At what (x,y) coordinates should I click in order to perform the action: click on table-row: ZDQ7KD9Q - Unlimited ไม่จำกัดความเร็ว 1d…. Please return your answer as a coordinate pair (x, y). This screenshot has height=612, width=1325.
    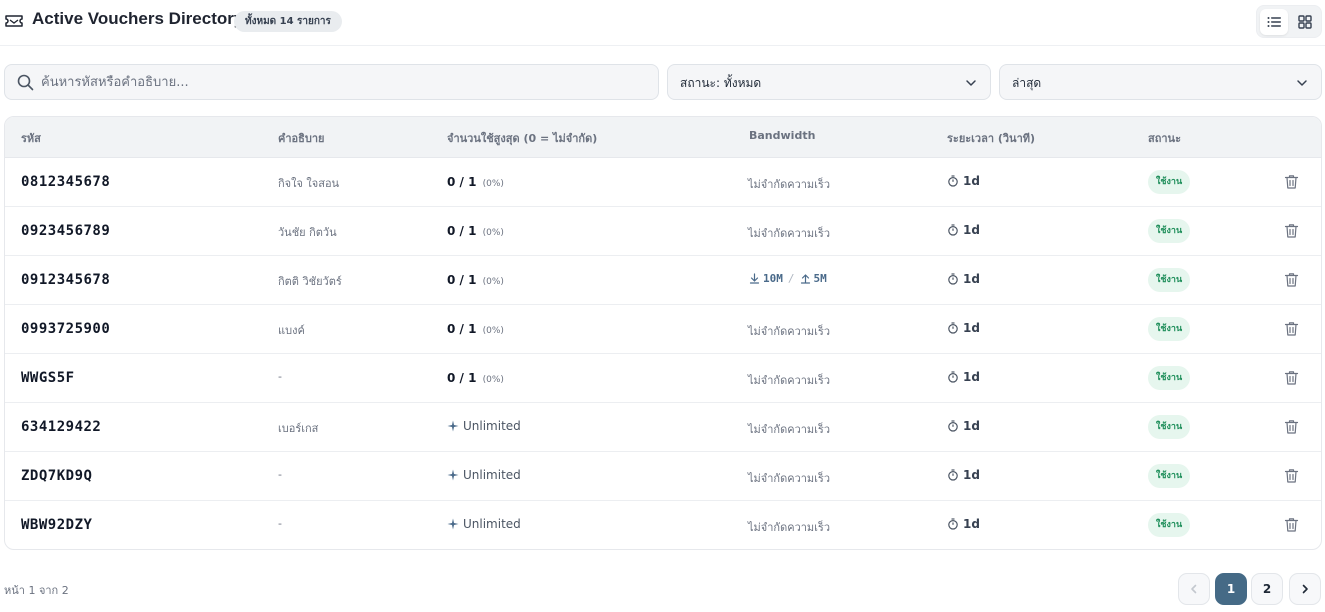
    Looking at the image, I should click on (663, 476).